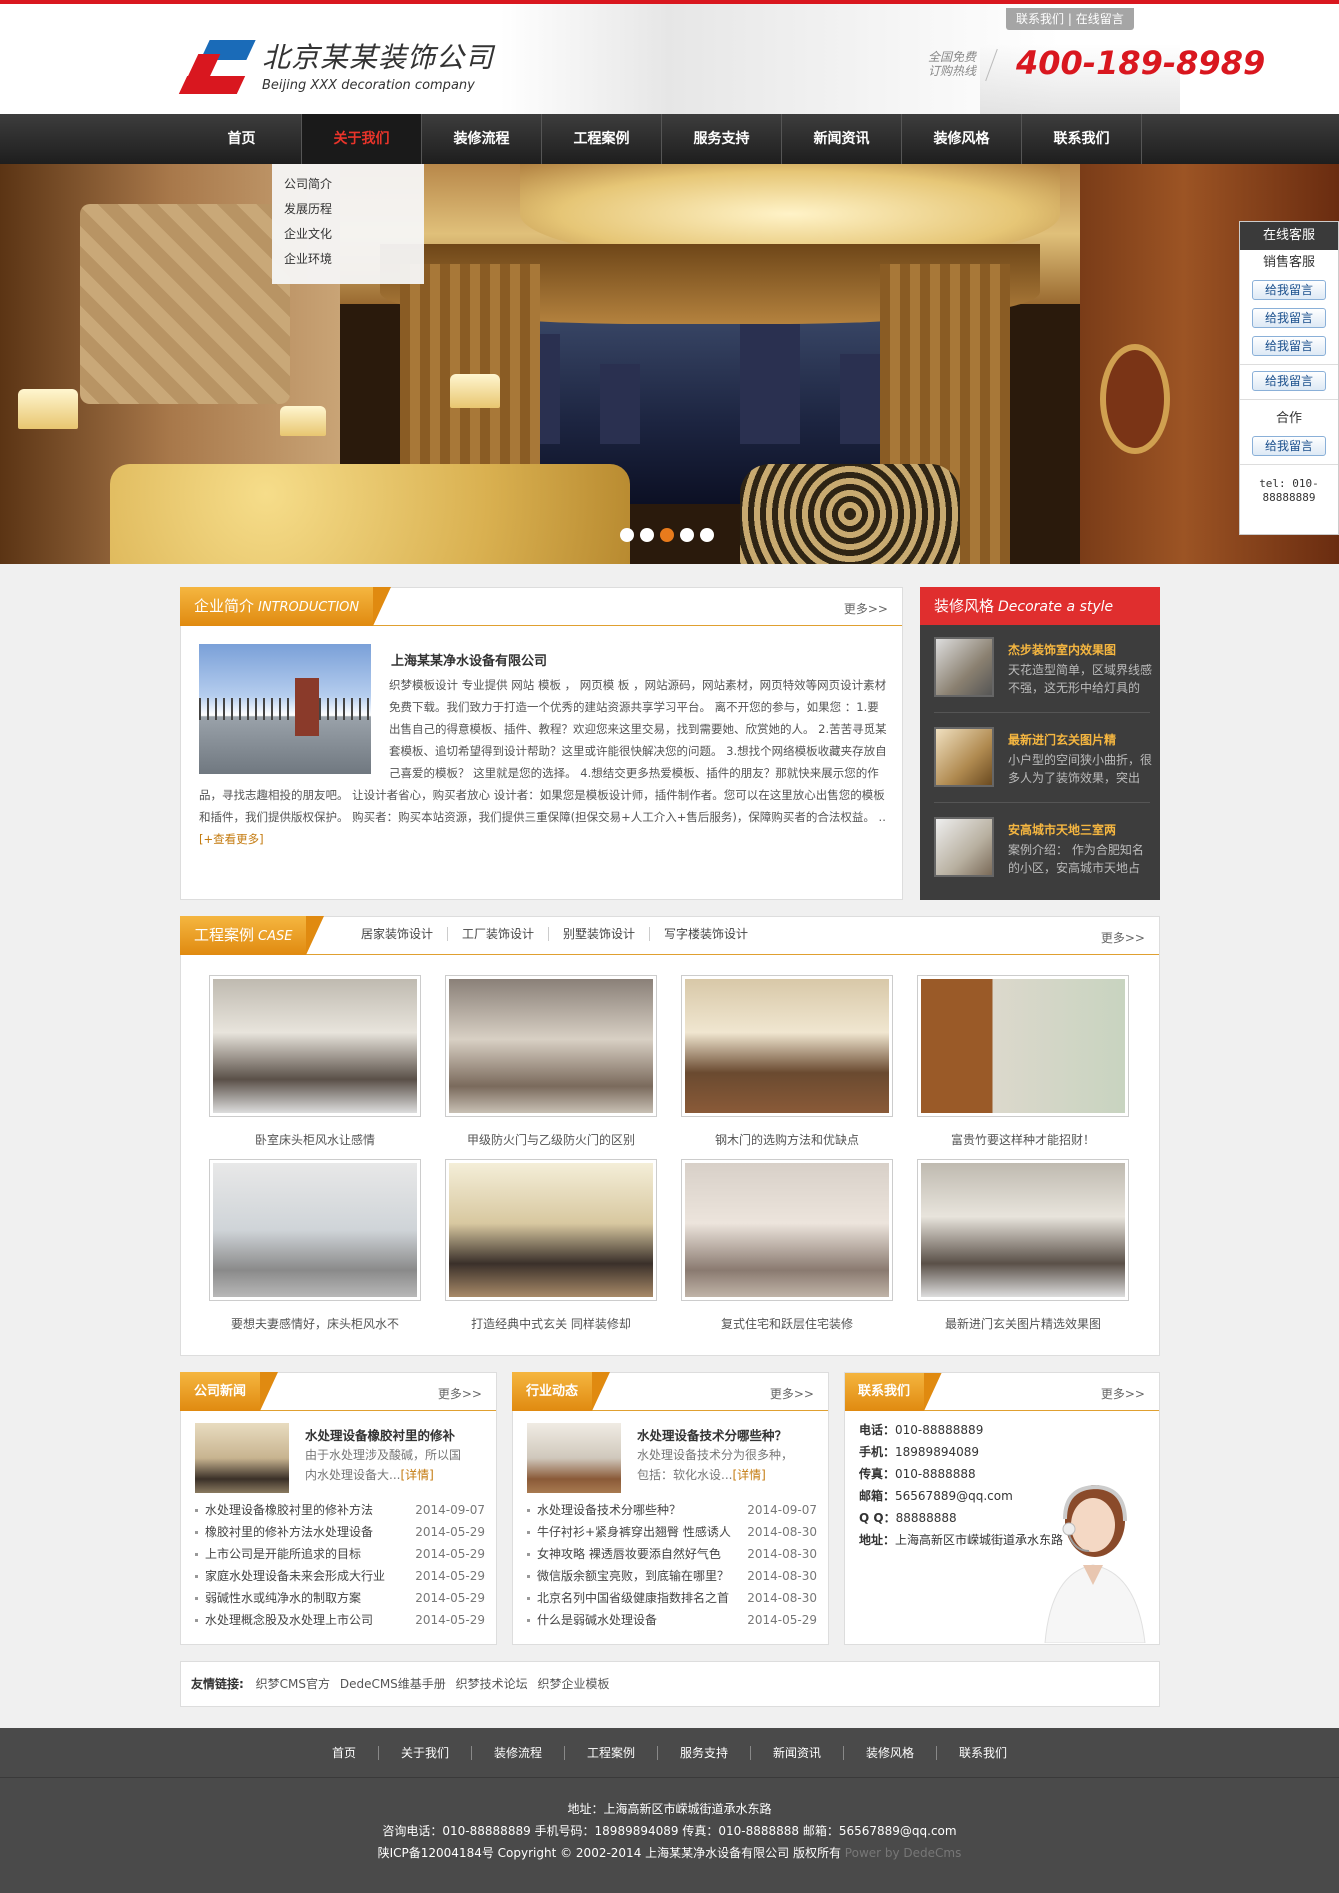  What do you see at coordinates (722, 139) in the screenshot?
I see `nav-item-support: 服务支持` at bounding box center [722, 139].